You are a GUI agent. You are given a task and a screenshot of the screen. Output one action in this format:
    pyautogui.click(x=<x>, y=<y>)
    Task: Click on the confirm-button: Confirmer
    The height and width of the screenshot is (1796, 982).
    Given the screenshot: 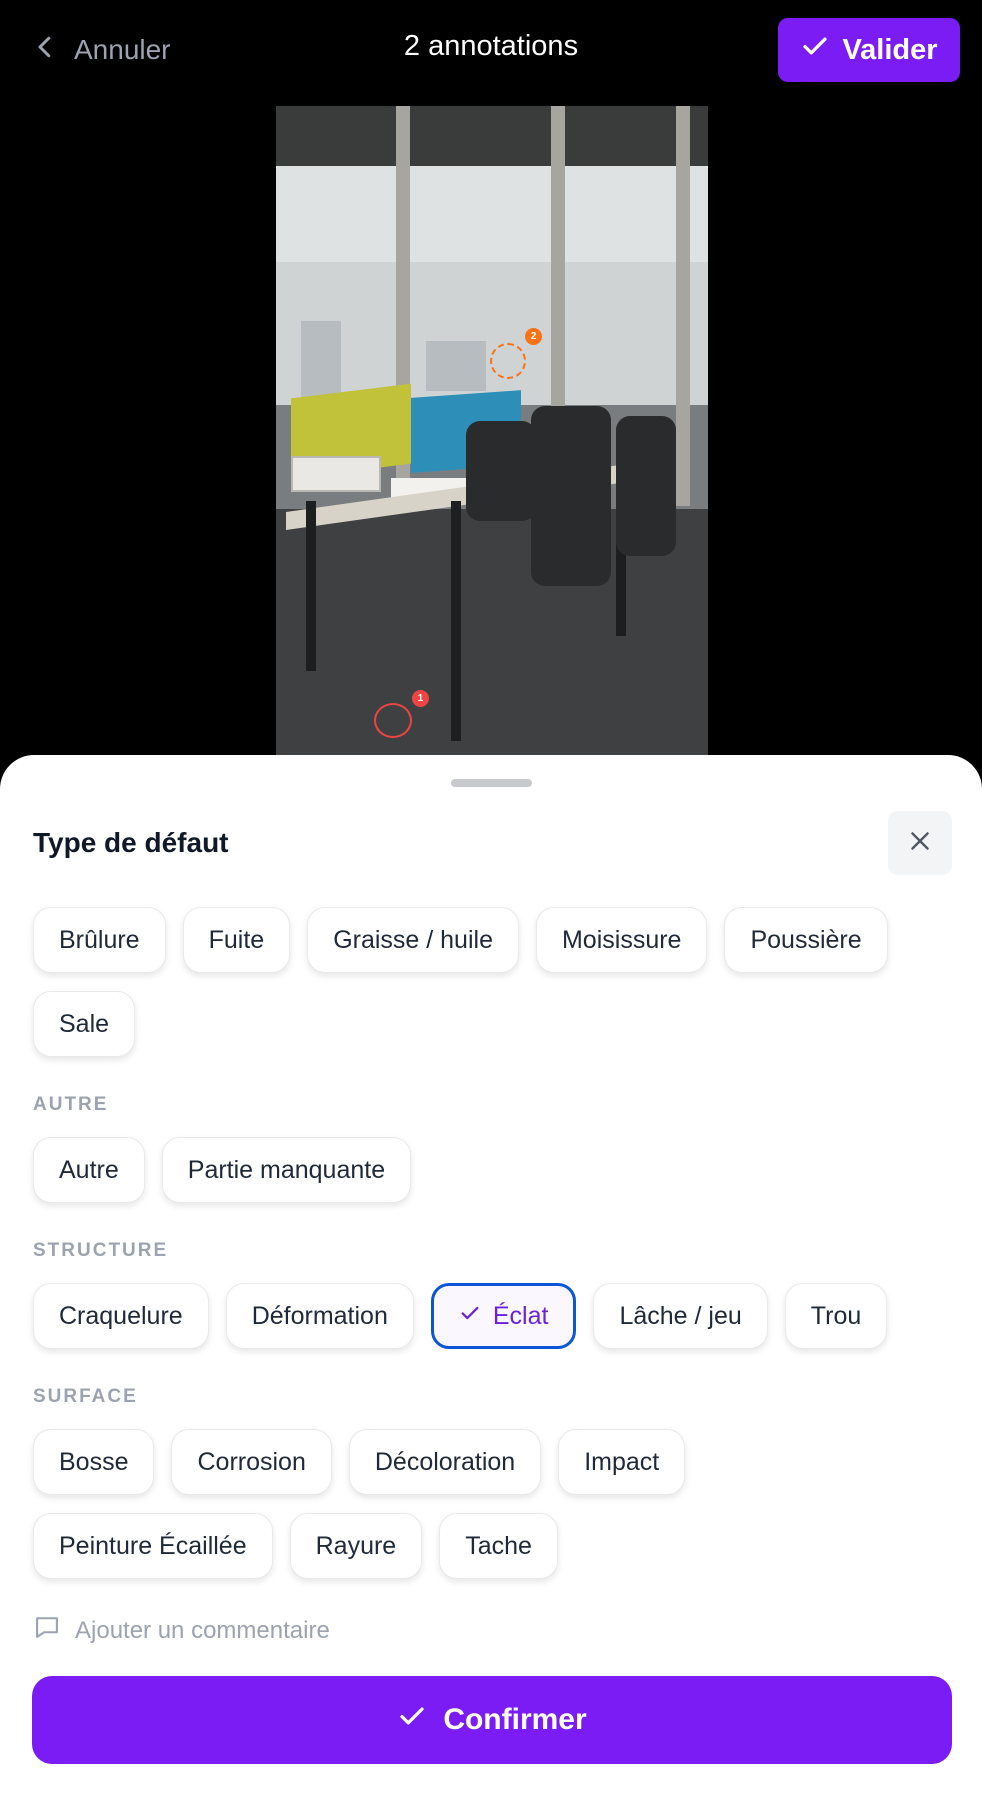 What is the action you would take?
    pyautogui.click(x=492, y=1720)
    